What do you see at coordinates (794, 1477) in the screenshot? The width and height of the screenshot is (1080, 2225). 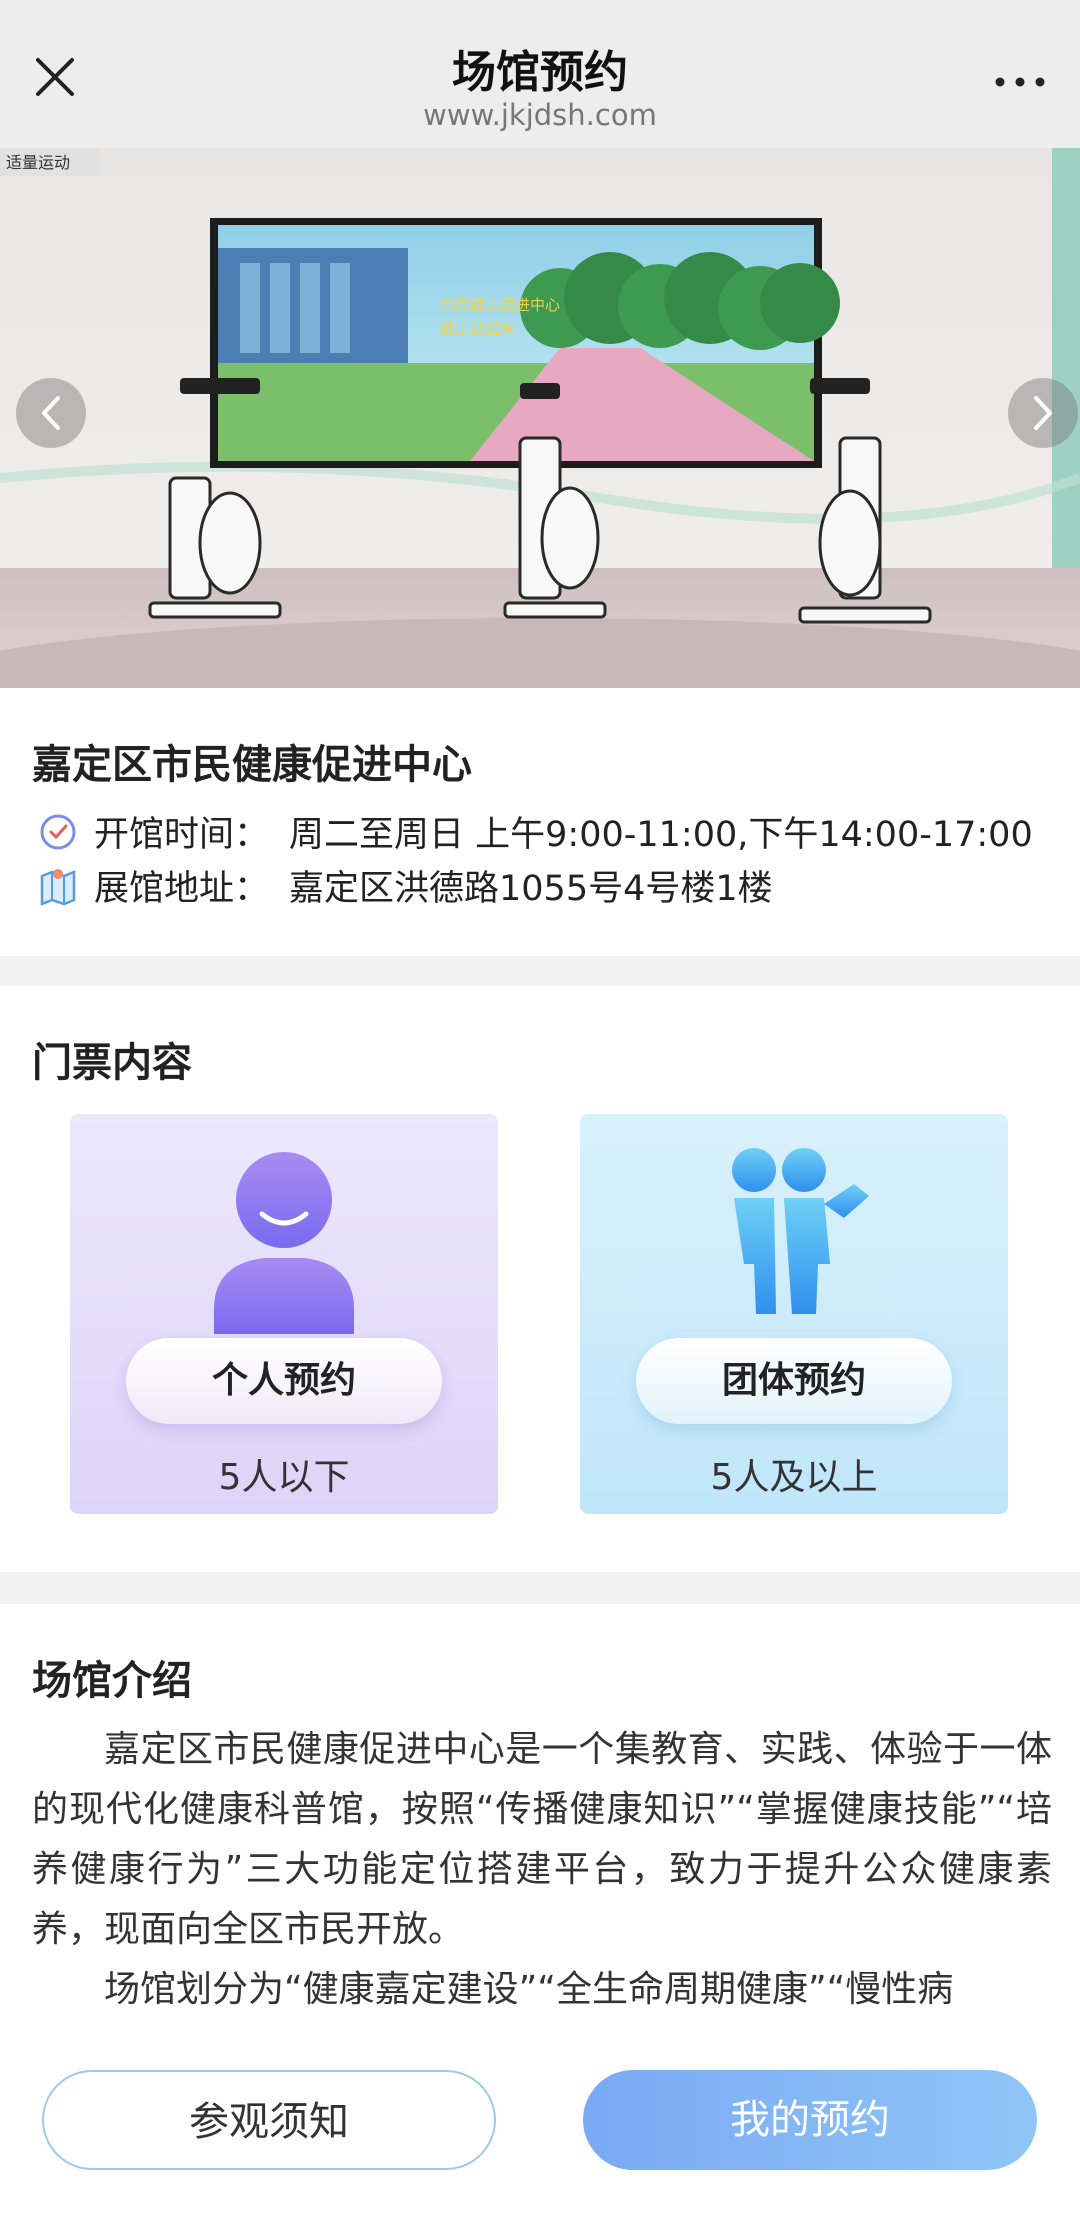 I see `group-booking-sub: 5人及以上` at bounding box center [794, 1477].